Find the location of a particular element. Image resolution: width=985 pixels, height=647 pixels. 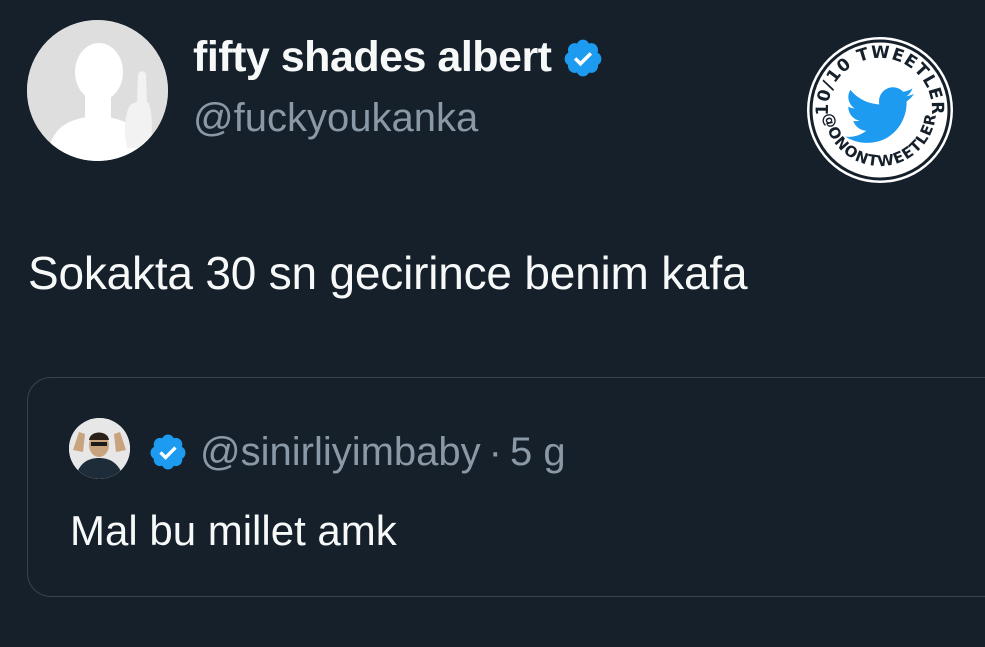

author-avatar is located at coordinates (97, 90).